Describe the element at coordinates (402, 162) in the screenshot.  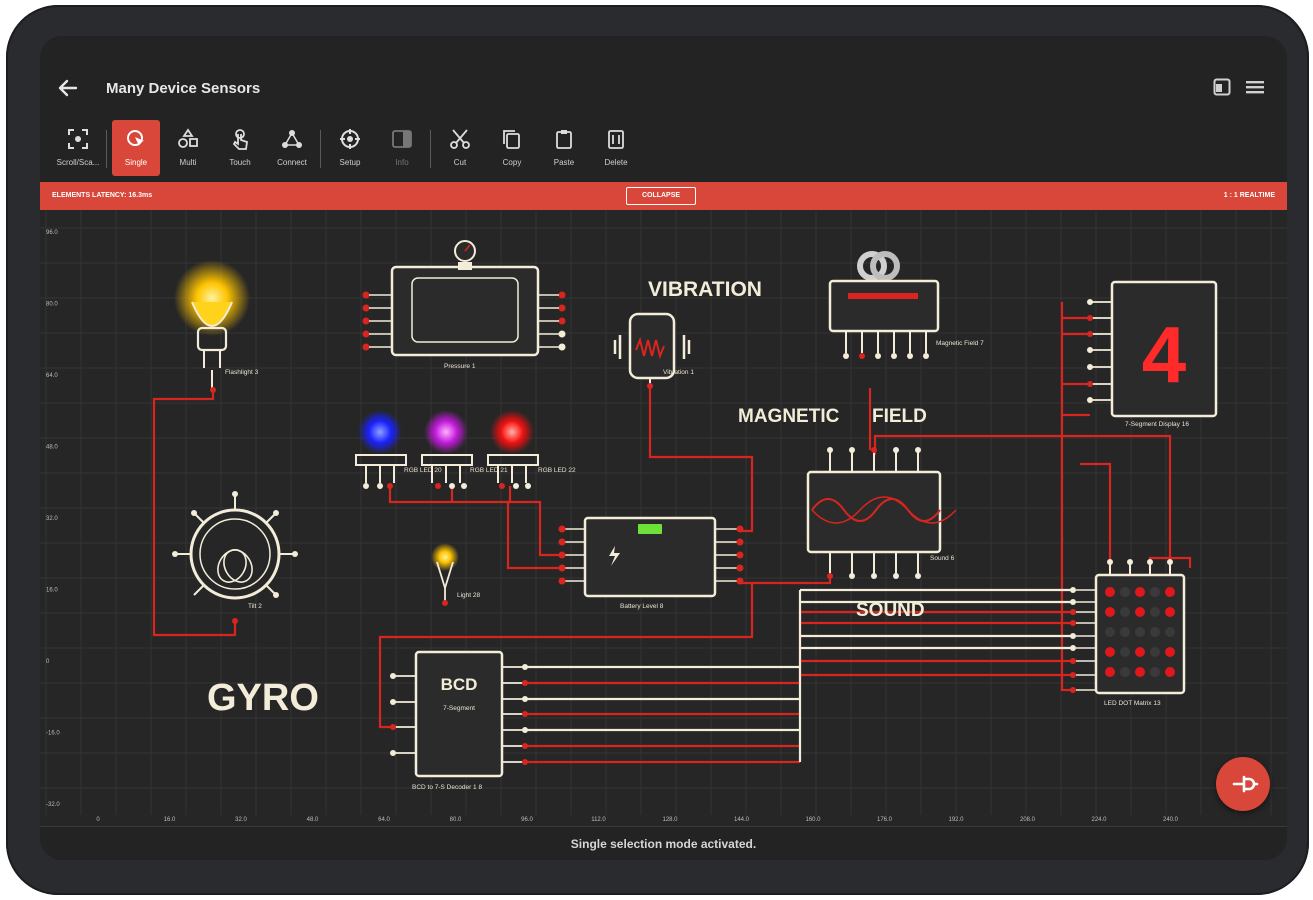
I see `tool-label: Info` at that location.